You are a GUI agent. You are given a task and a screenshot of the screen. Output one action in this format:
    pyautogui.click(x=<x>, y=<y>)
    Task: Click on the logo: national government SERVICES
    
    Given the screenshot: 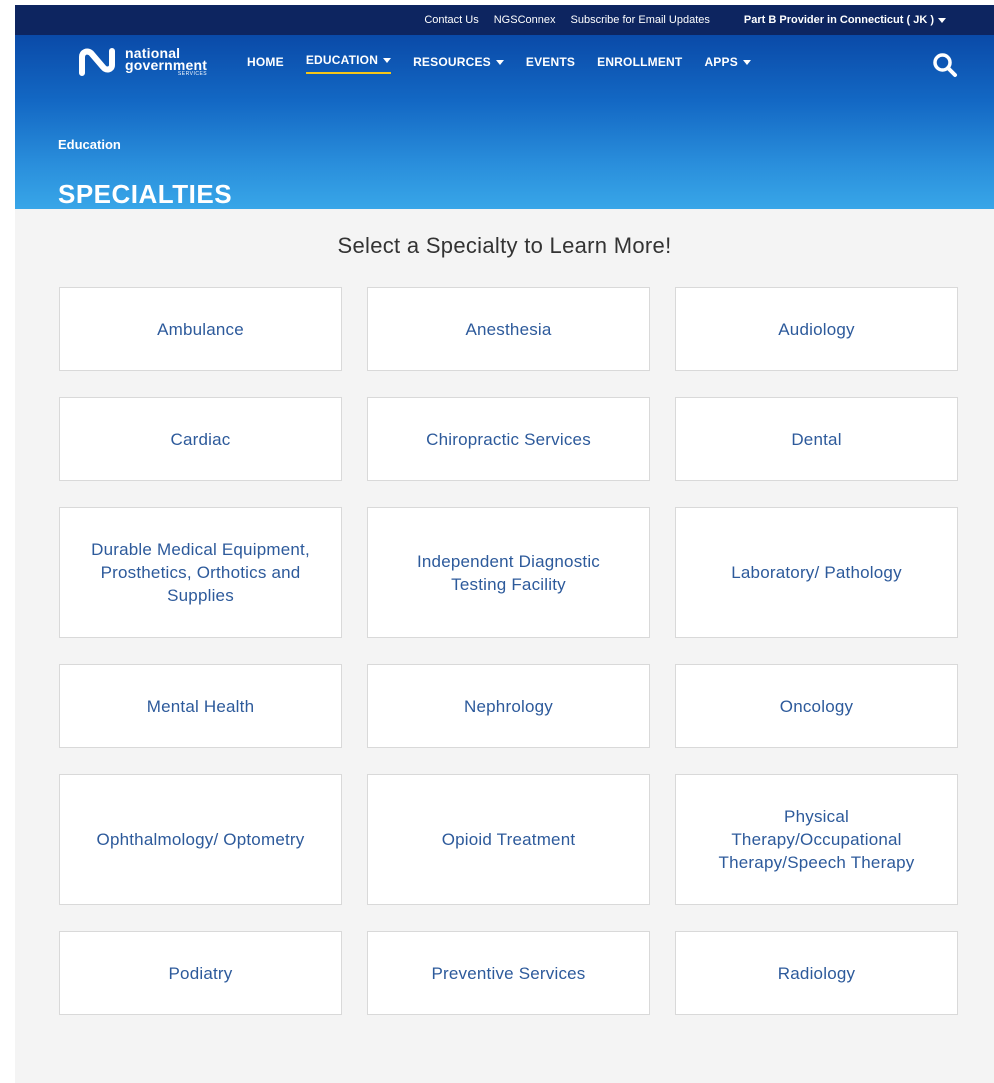 What is the action you would take?
    pyautogui.click(x=142, y=61)
    